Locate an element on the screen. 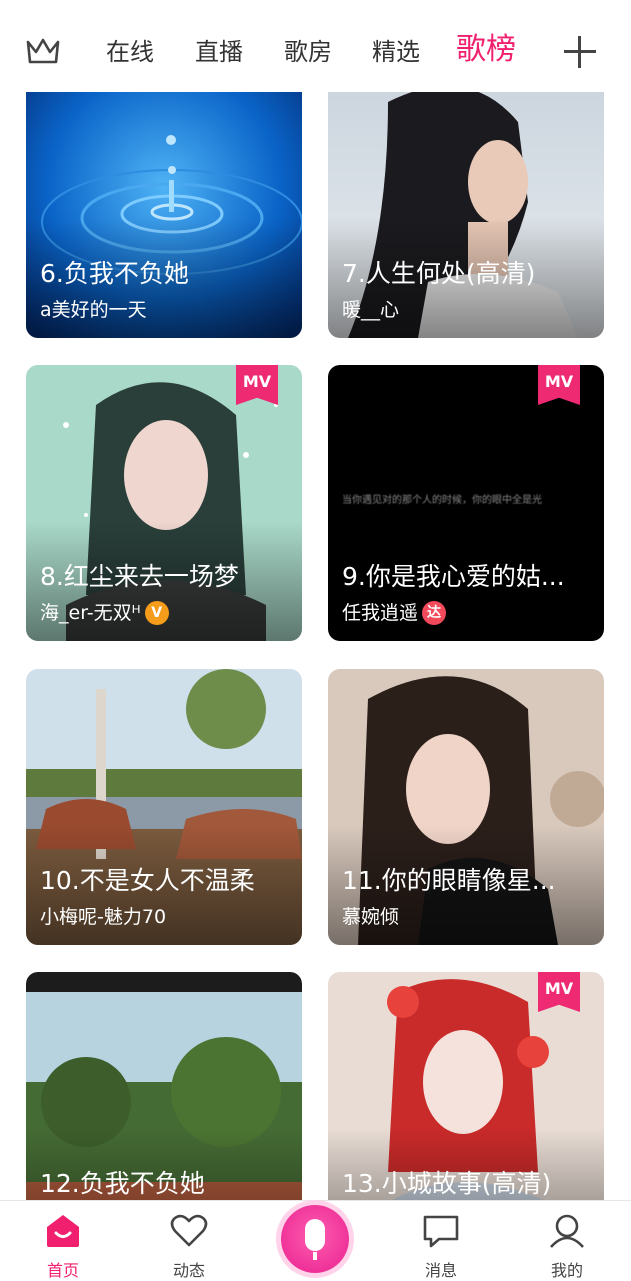 This screenshot has width=631, height=1281. home-icon is located at coordinates (63, 1231).